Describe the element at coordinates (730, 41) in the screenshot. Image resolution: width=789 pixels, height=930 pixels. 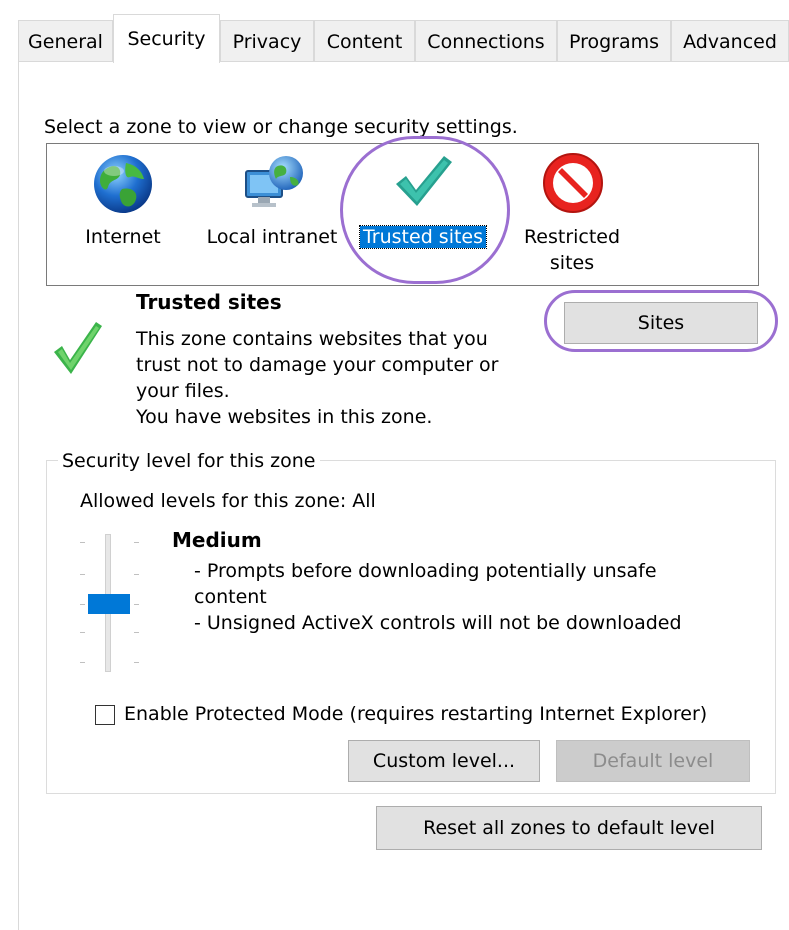
I see `tab-advanced: Advanced` at that location.